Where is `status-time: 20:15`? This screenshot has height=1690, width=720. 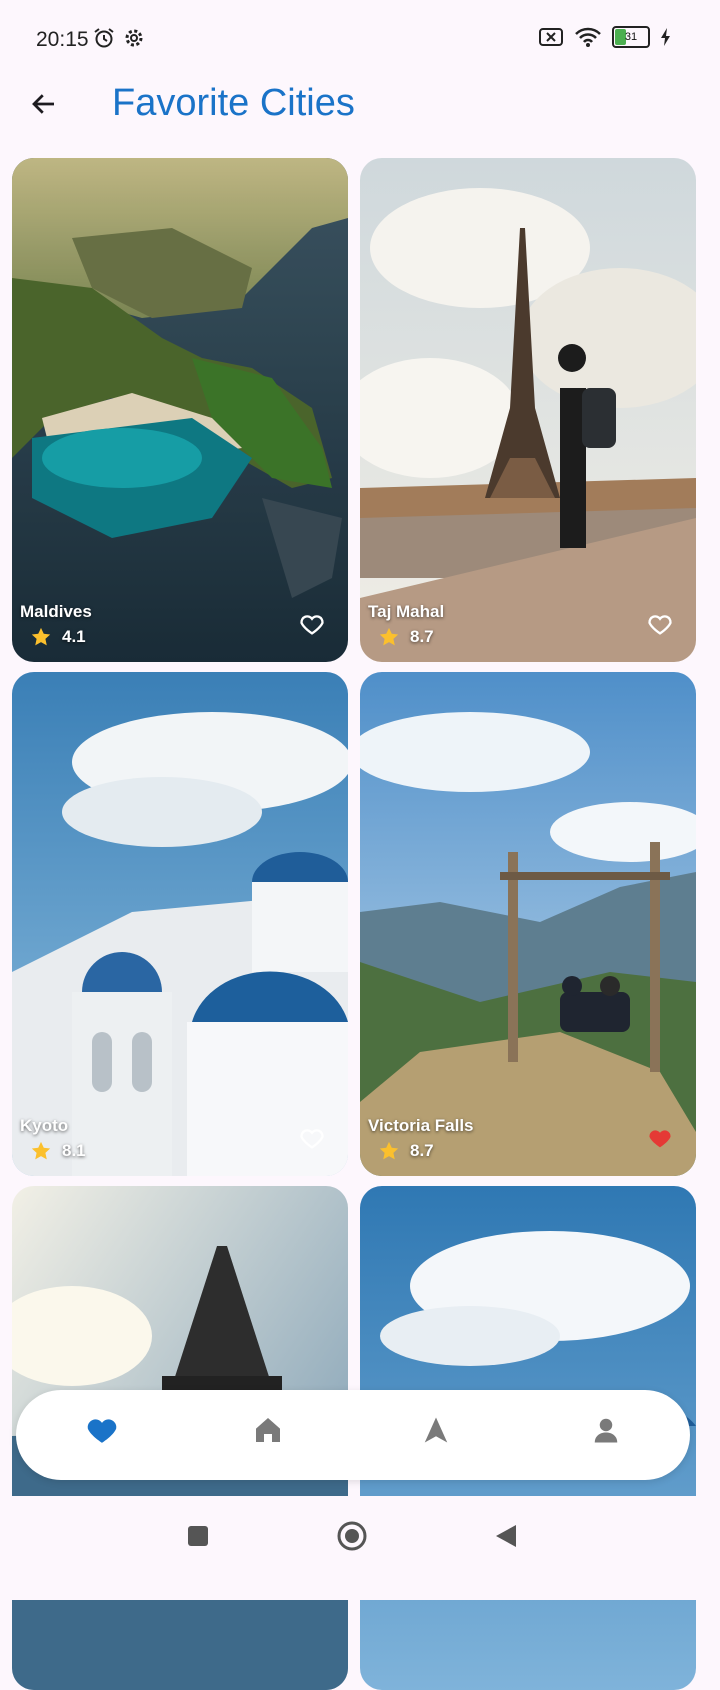
status-time: 20:15 is located at coordinates (62, 39).